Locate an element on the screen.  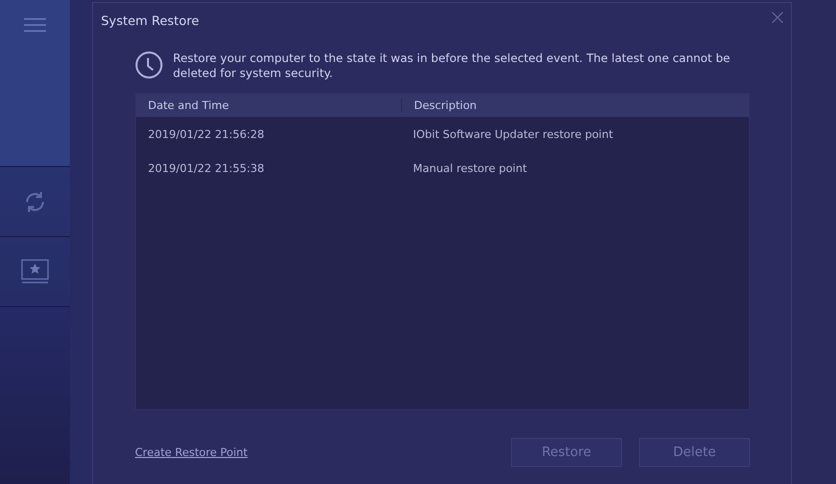
table-cell-text: Manual restore point is located at coordinates (470, 168).